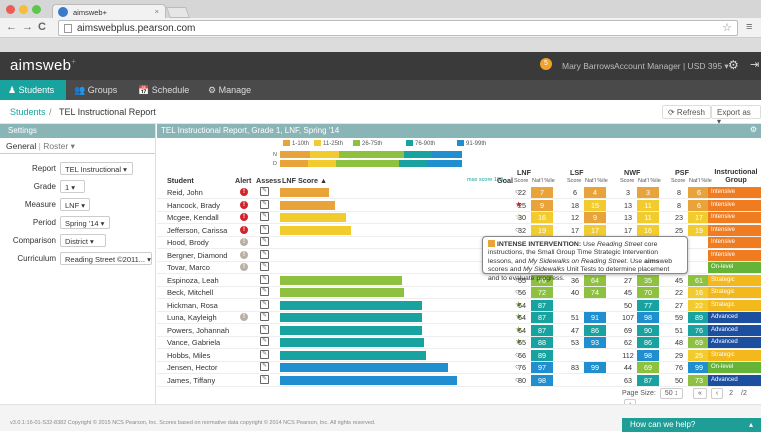 The image size is (761, 432). What do you see at coordinates (727, 27) in the screenshot?
I see `bookmark-star-icon: ☆` at bounding box center [727, 27].